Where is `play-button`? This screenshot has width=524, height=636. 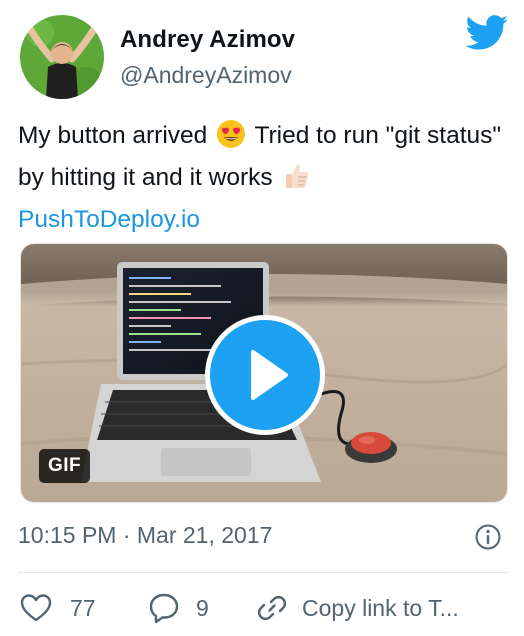 play-button is located at coordinates (265, 375).